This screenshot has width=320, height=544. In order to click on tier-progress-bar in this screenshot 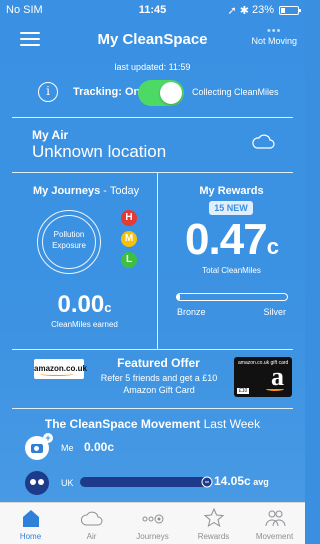, I will do `click(232, 297)`.